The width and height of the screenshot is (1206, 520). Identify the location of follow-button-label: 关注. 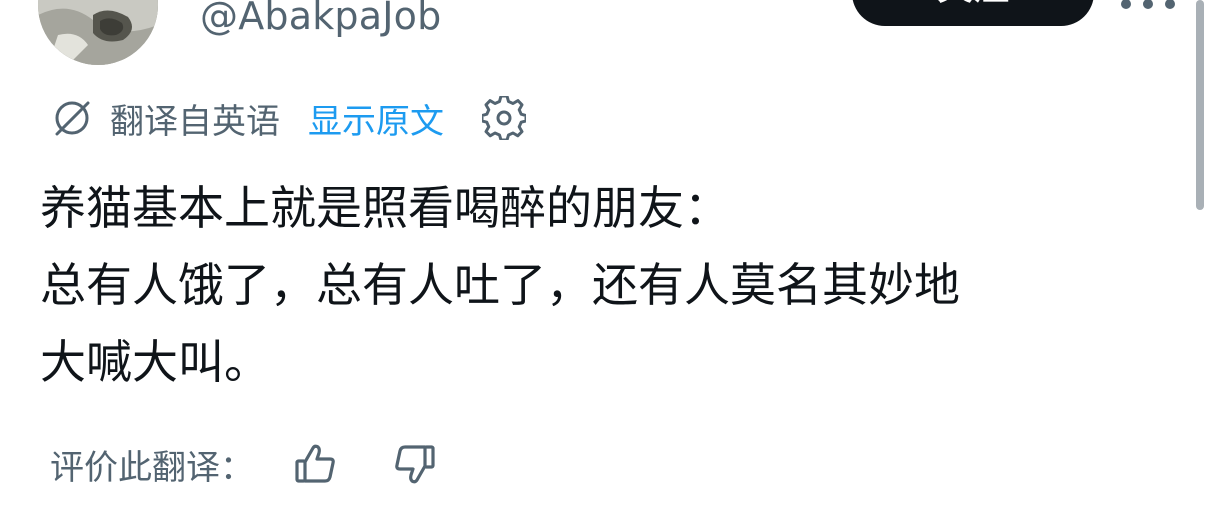
(973, 5).